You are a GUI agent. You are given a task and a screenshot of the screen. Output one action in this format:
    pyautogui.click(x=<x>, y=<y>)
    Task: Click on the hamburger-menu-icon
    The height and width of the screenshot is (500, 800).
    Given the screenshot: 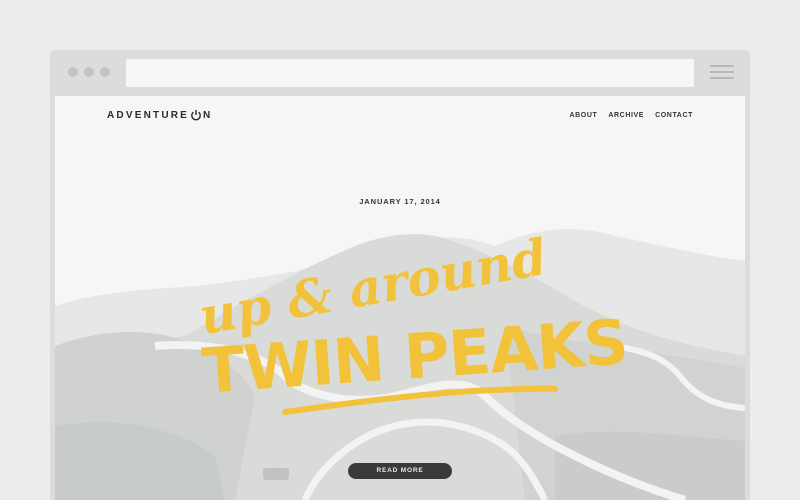 What is the action you would take?
    pyautogui.click(x=722, y=73)
    